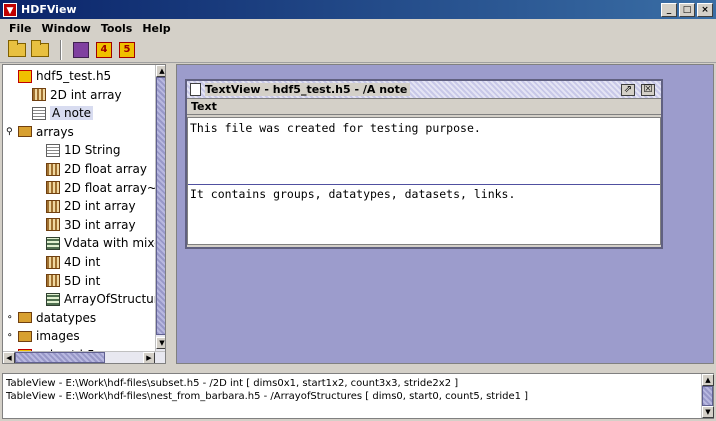 Image resolution: width=716 pixels, height=421 pixels. I want to click on status-scroll-thumb, so click(707, 396).